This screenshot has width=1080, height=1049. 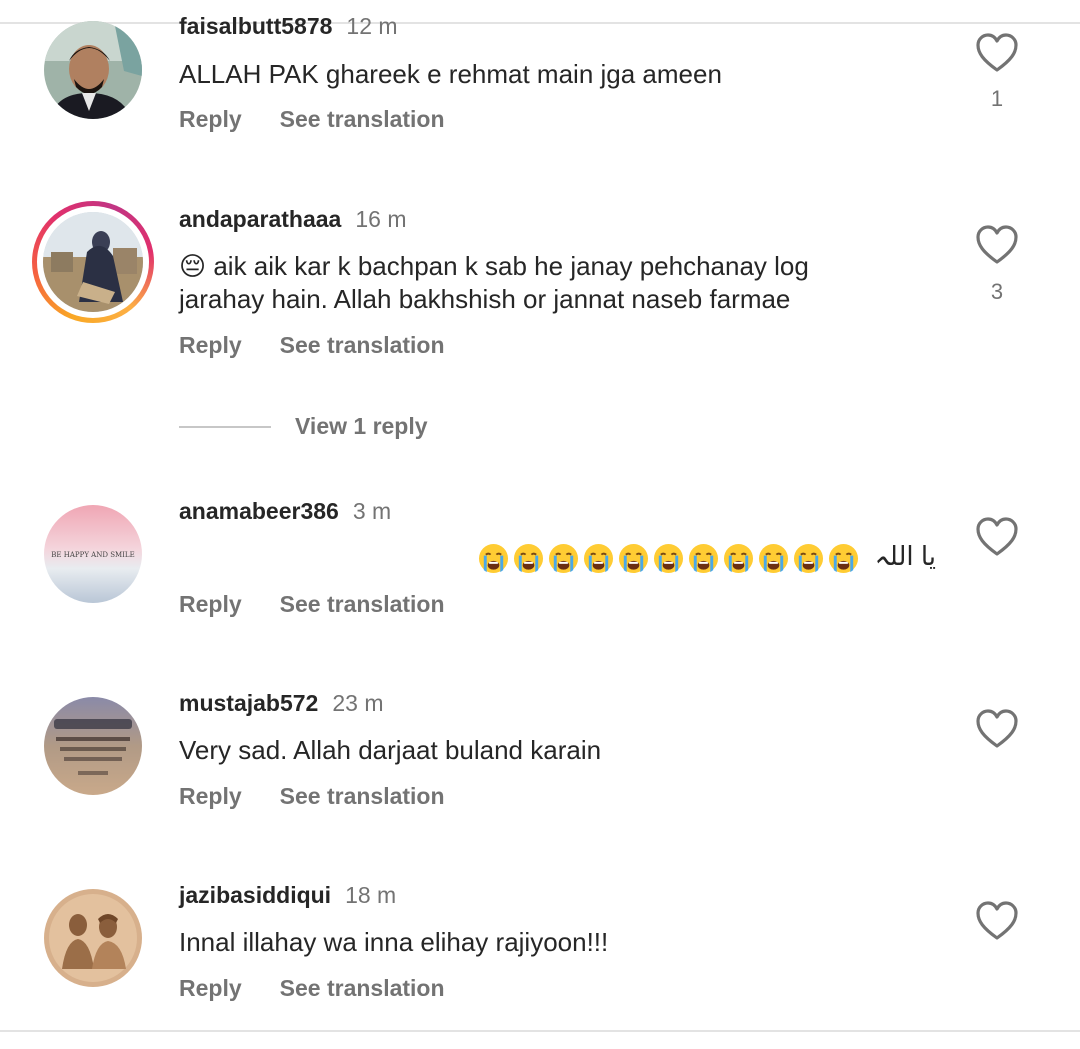 What do you see at coordinates (372, 511) in the screenshot?
I see `comment-timestamp: 3 m` at bounding box center [372, 511].